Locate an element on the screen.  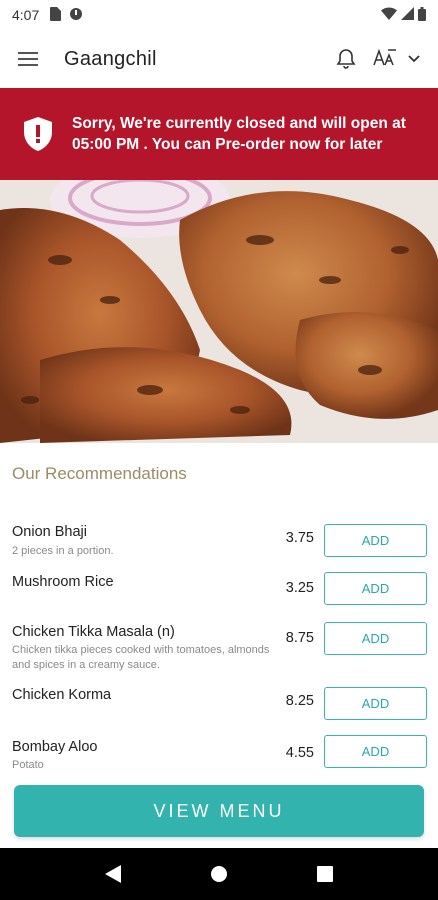
item-name: Bombay Aloo is located at coordinates (55, 747).